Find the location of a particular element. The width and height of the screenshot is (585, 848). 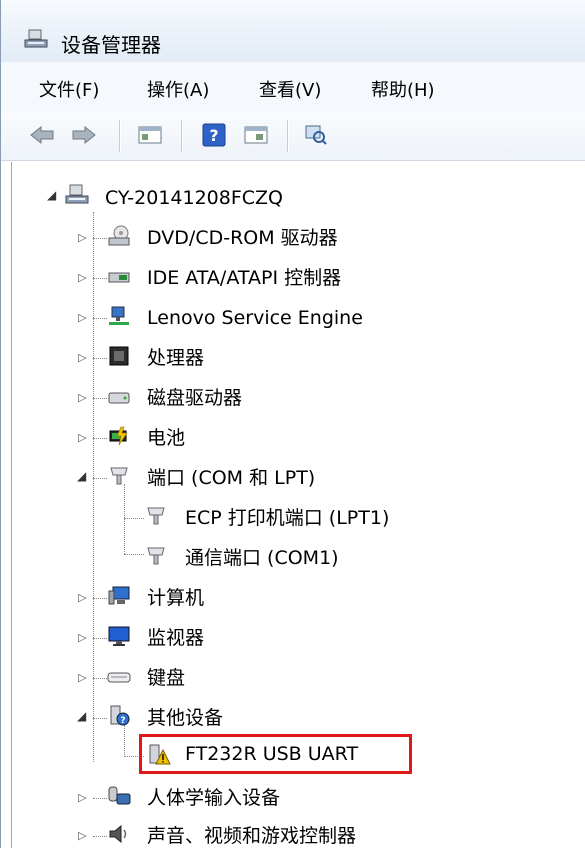

tree-item-label: DVD/CD-ROM 驱动器 is located at coordinates (242, 238).